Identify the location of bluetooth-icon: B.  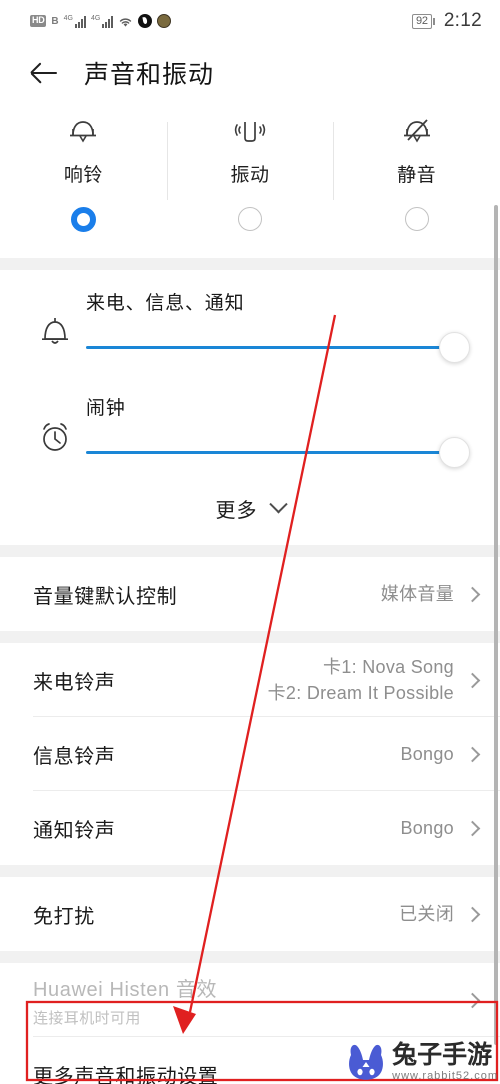
(55, 21).